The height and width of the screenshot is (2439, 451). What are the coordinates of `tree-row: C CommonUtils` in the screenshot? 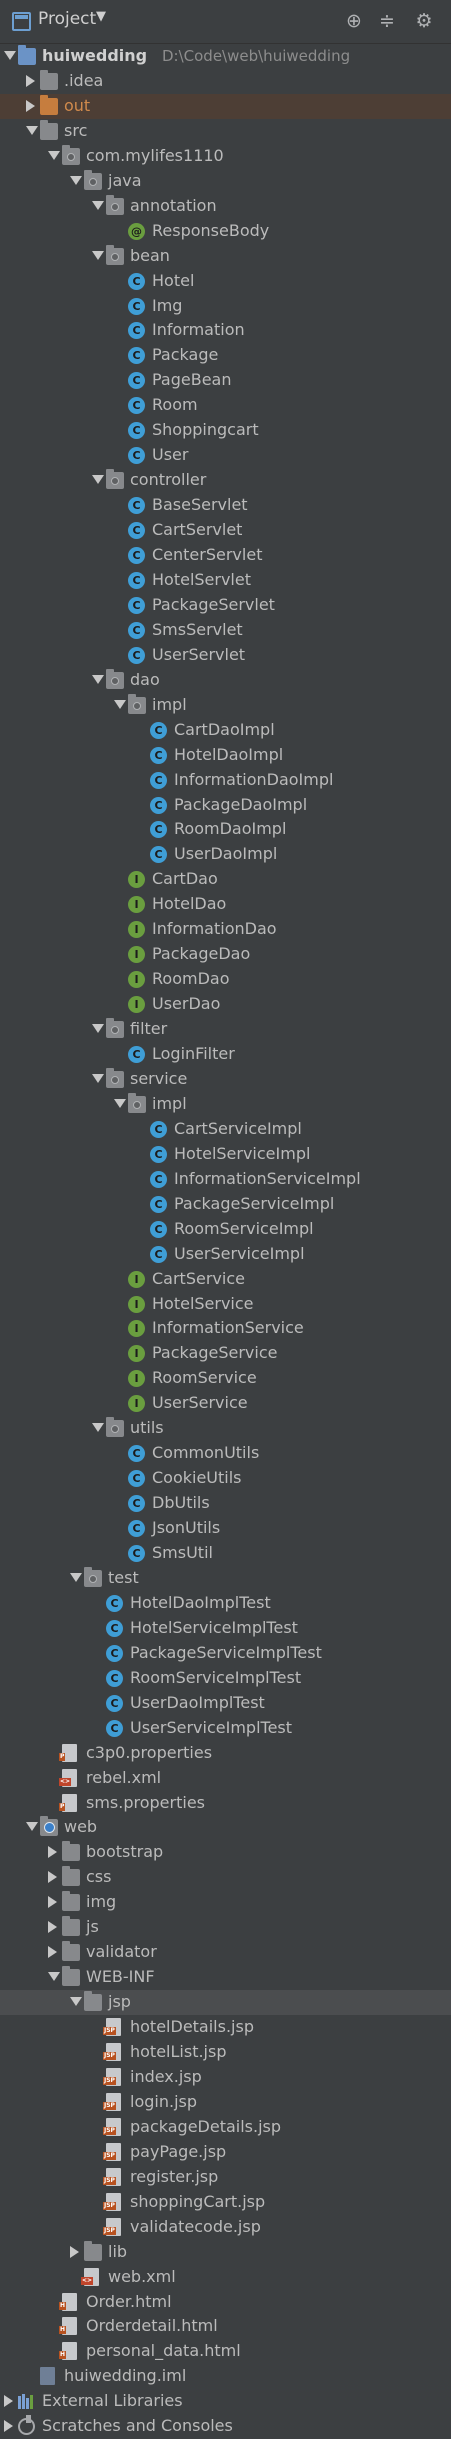 It's located at (225, 1453).